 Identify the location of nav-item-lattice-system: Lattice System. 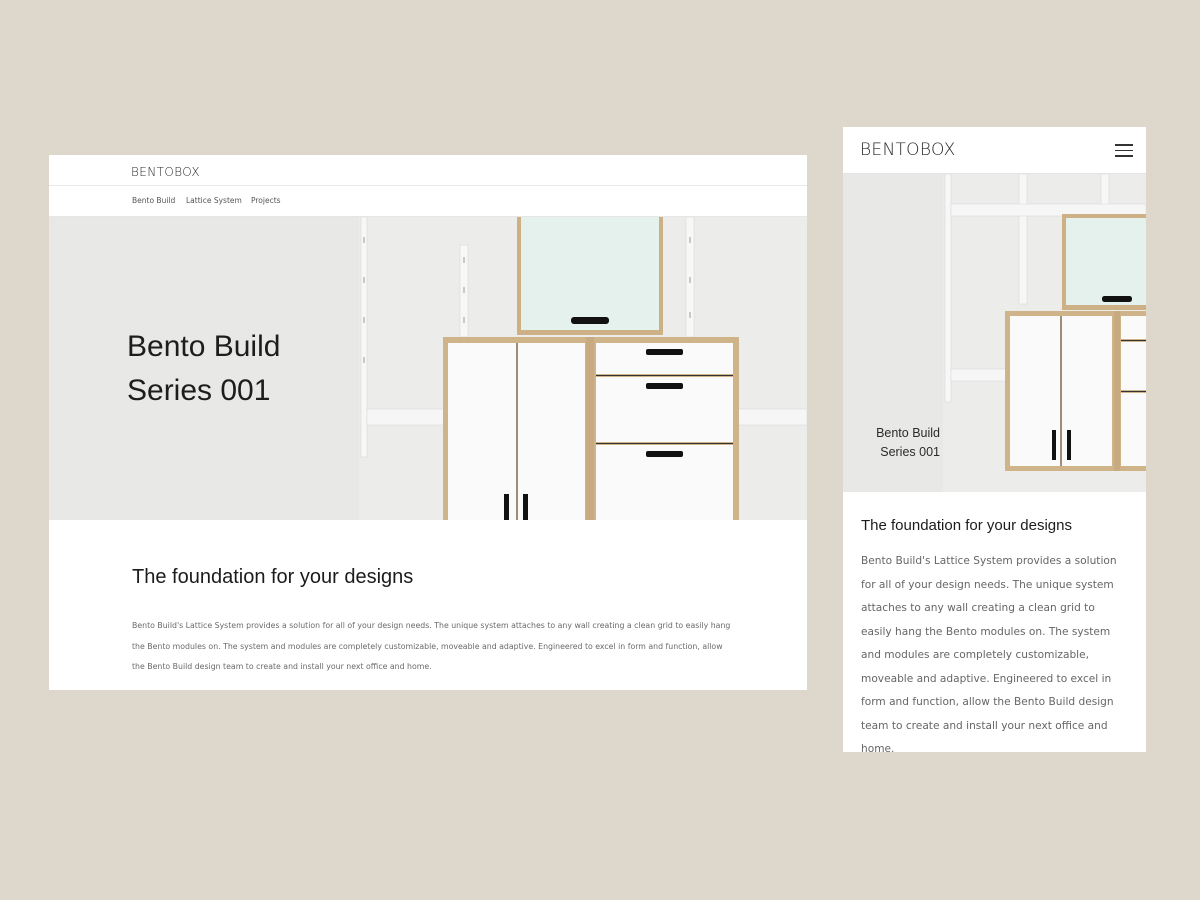
(214, 201).